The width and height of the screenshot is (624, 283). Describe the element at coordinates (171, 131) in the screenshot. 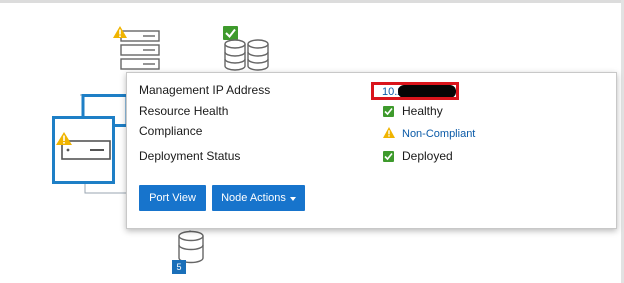

I see `compliance-label: Compliance` at that location.